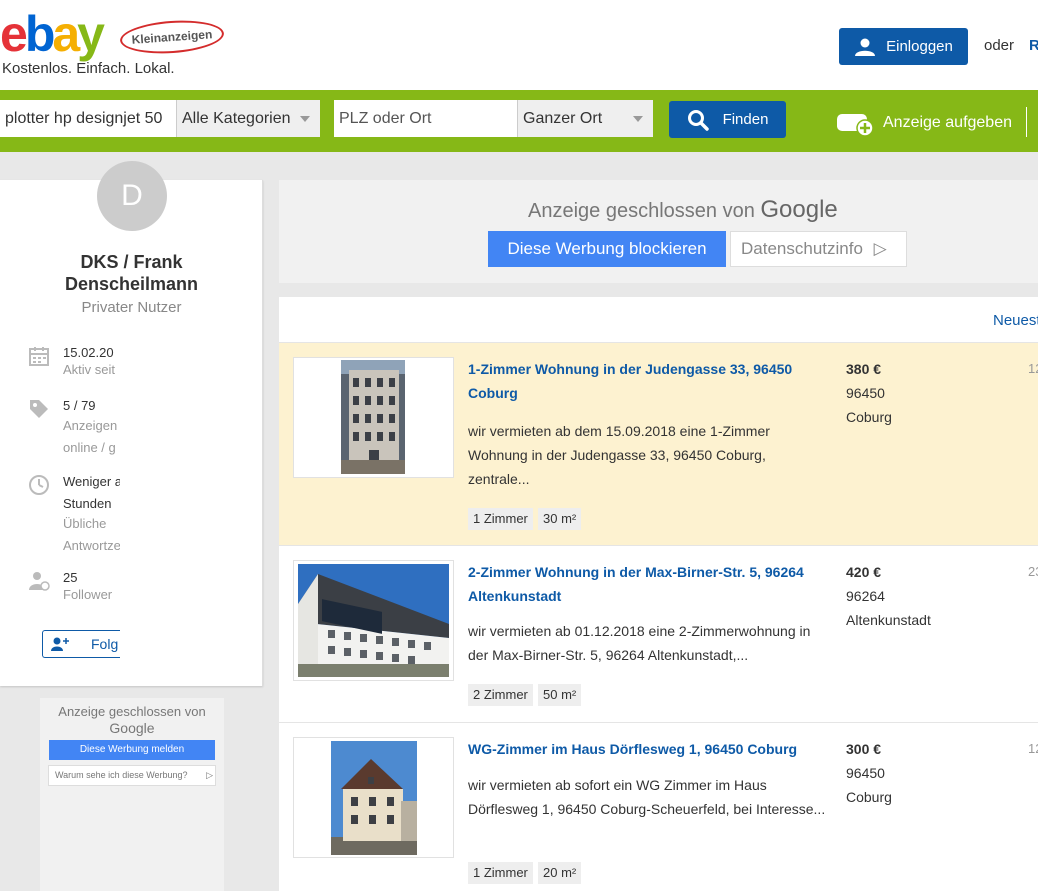  What do you see at coordinates (426, 118) in the screenshot?
I see `location-input: PLZ oder Ort` at bounding box center [426, 118].